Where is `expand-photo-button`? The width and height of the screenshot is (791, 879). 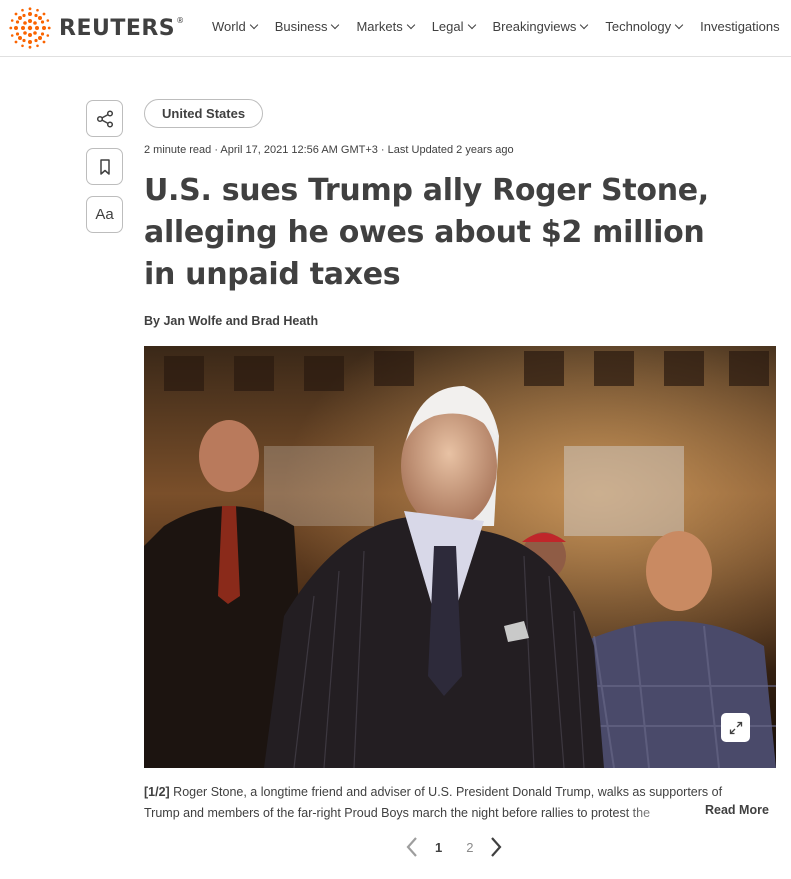 expand-photo-button is located at coordinates (735, 727).